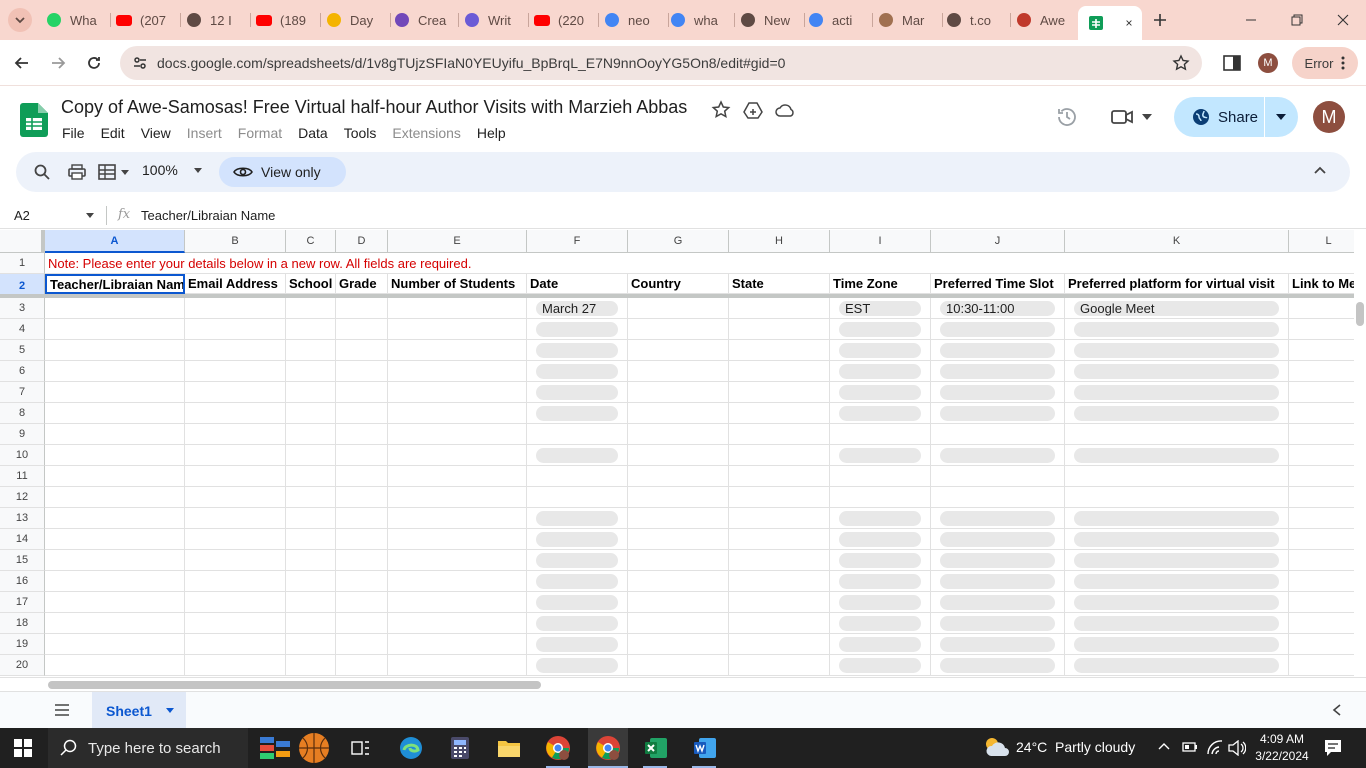 Image resolution: width=1366 pixels, height=768 pixels. I want to click on header-cell: Preferred Time Slot, so click(998, 284).